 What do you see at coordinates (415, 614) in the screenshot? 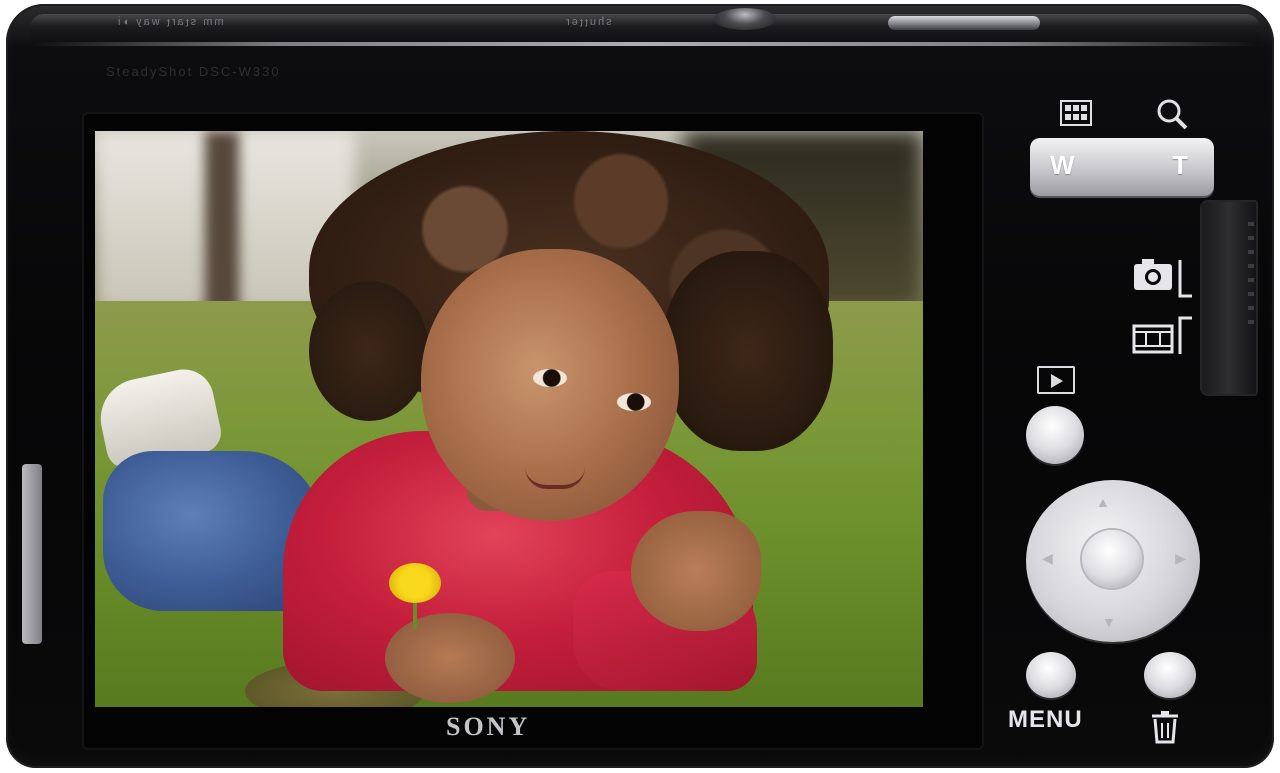
I see `photo-flower-stem` at bounding box center [415, 614].